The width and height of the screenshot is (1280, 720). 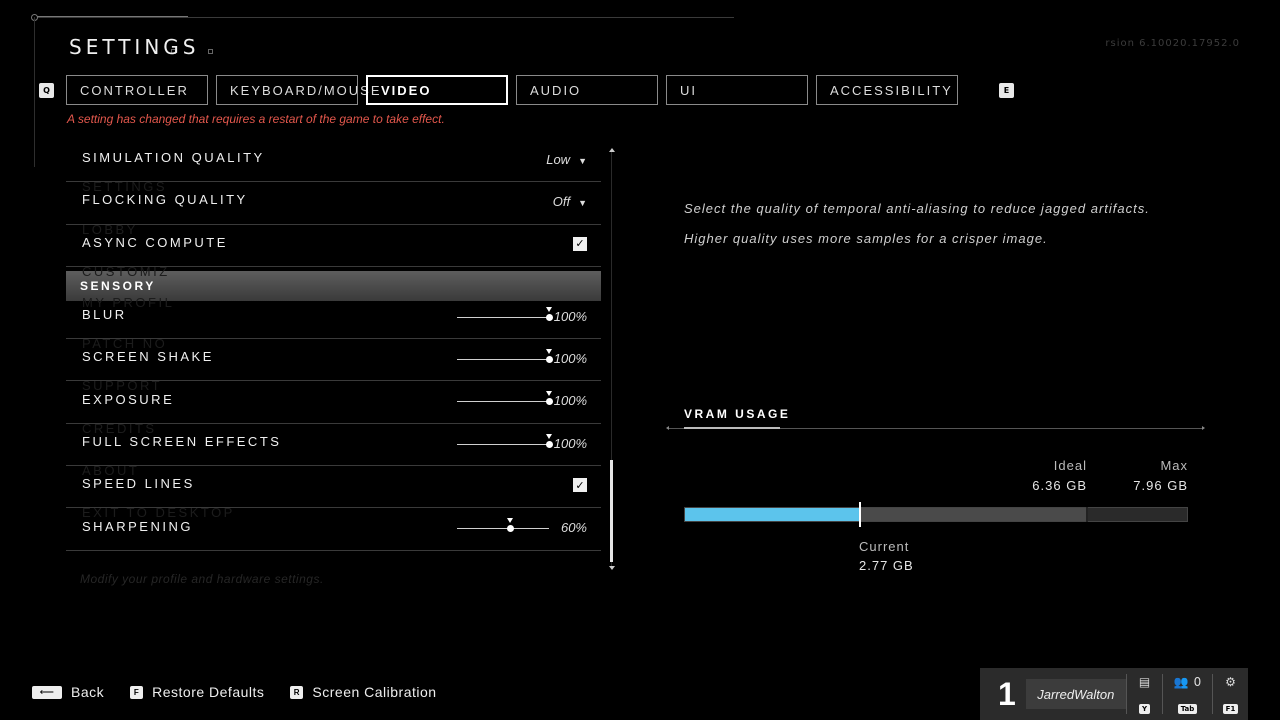 I want to click on full-screen-effects-slider, so click(x=505, y=440).